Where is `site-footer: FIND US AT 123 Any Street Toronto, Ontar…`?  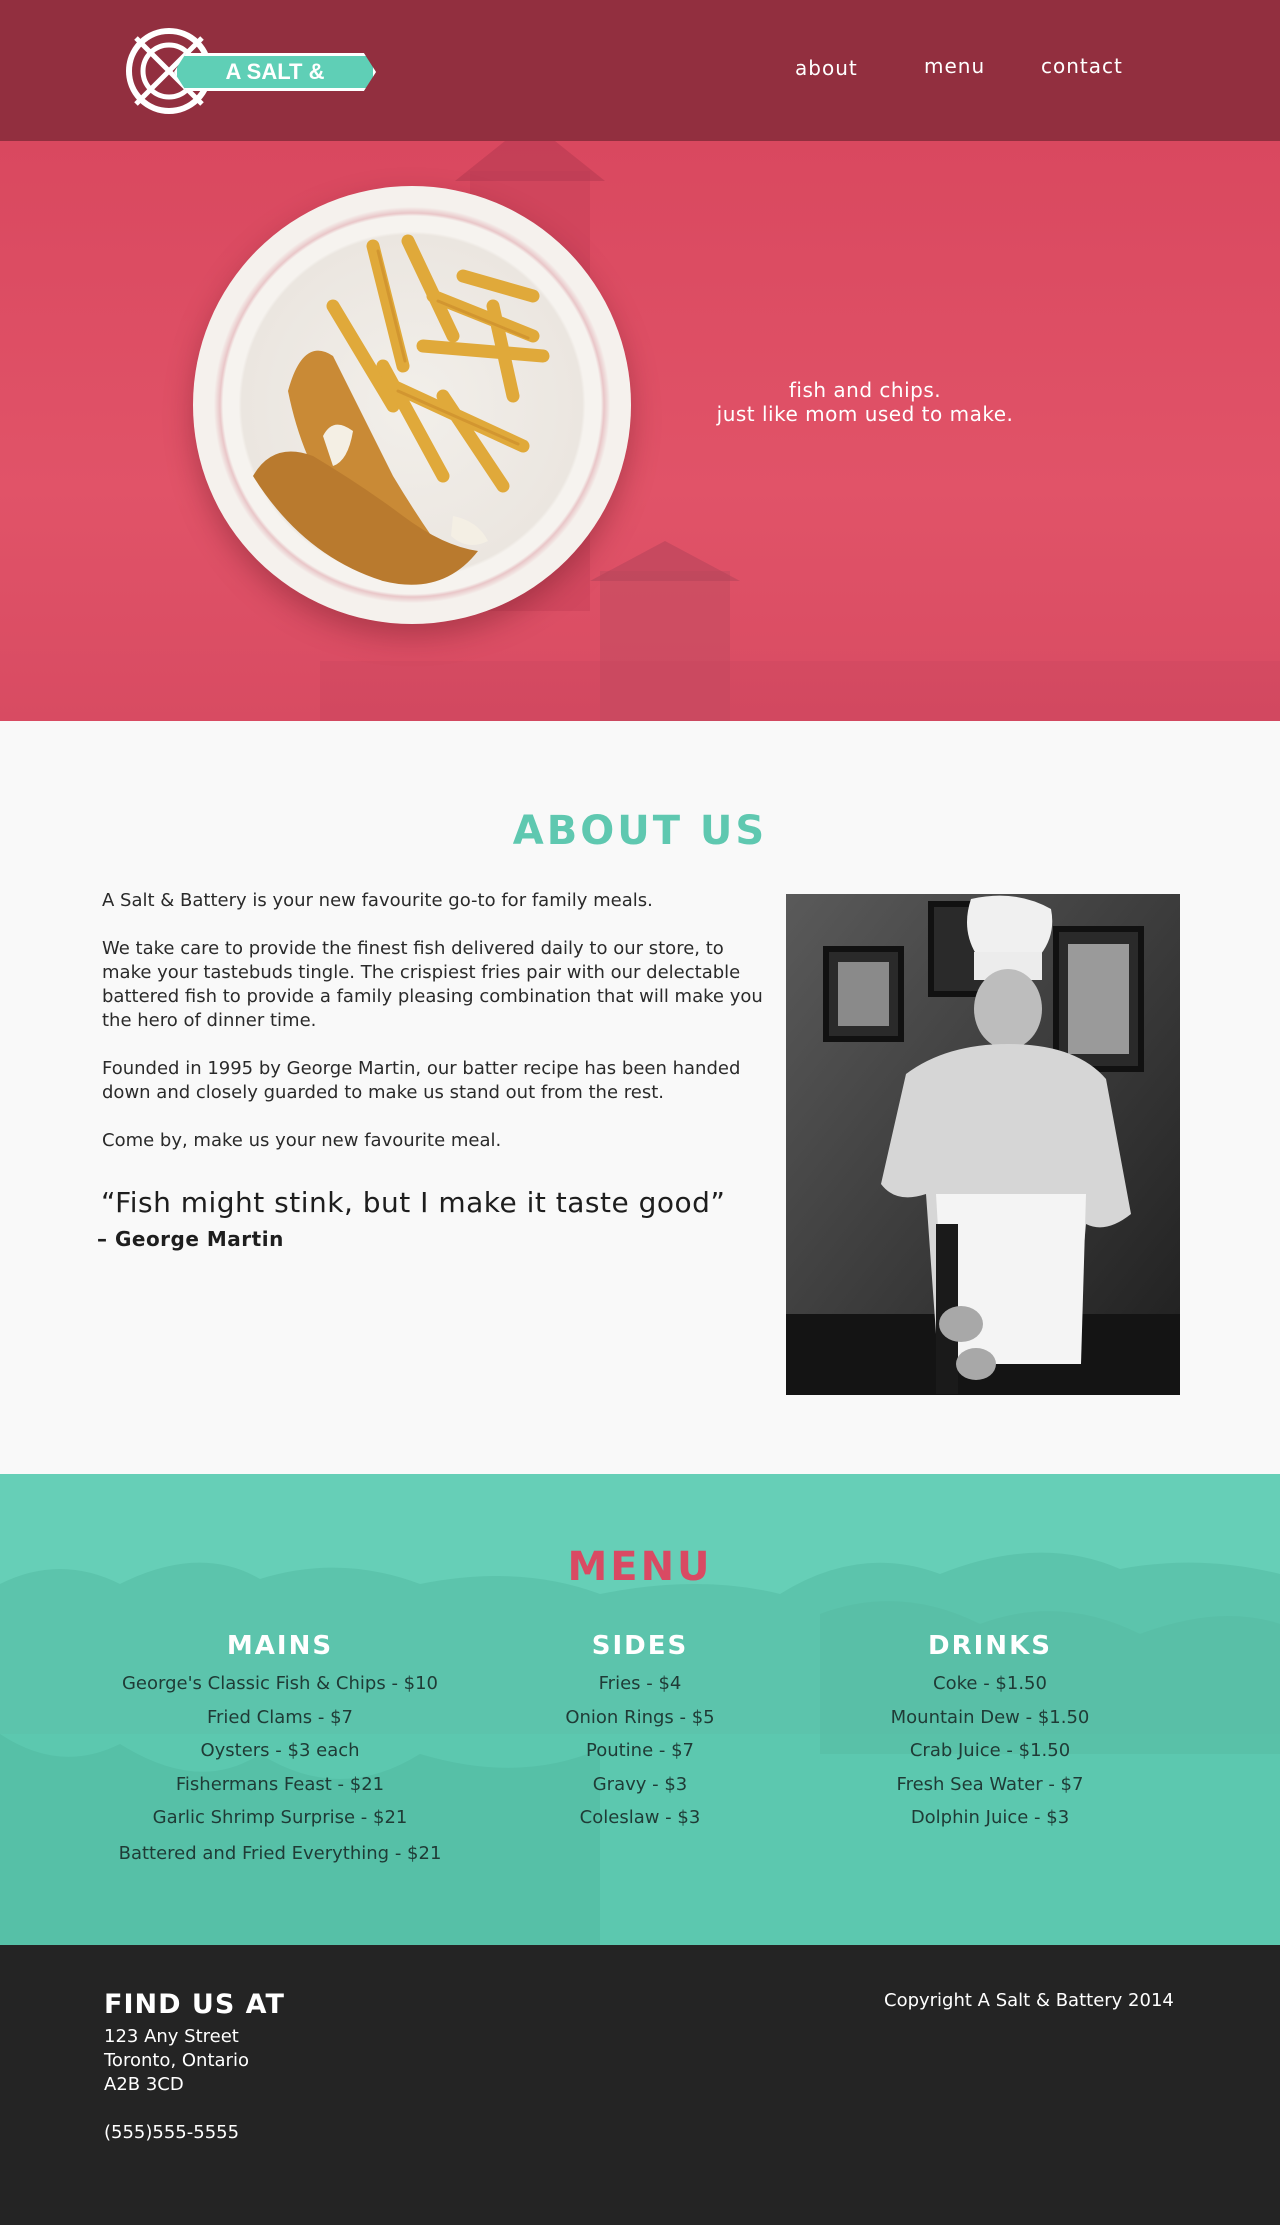
site-footer: FIND US AT 123 Any Street Toronto, Ontar… is located at coordinates (640, 2085).